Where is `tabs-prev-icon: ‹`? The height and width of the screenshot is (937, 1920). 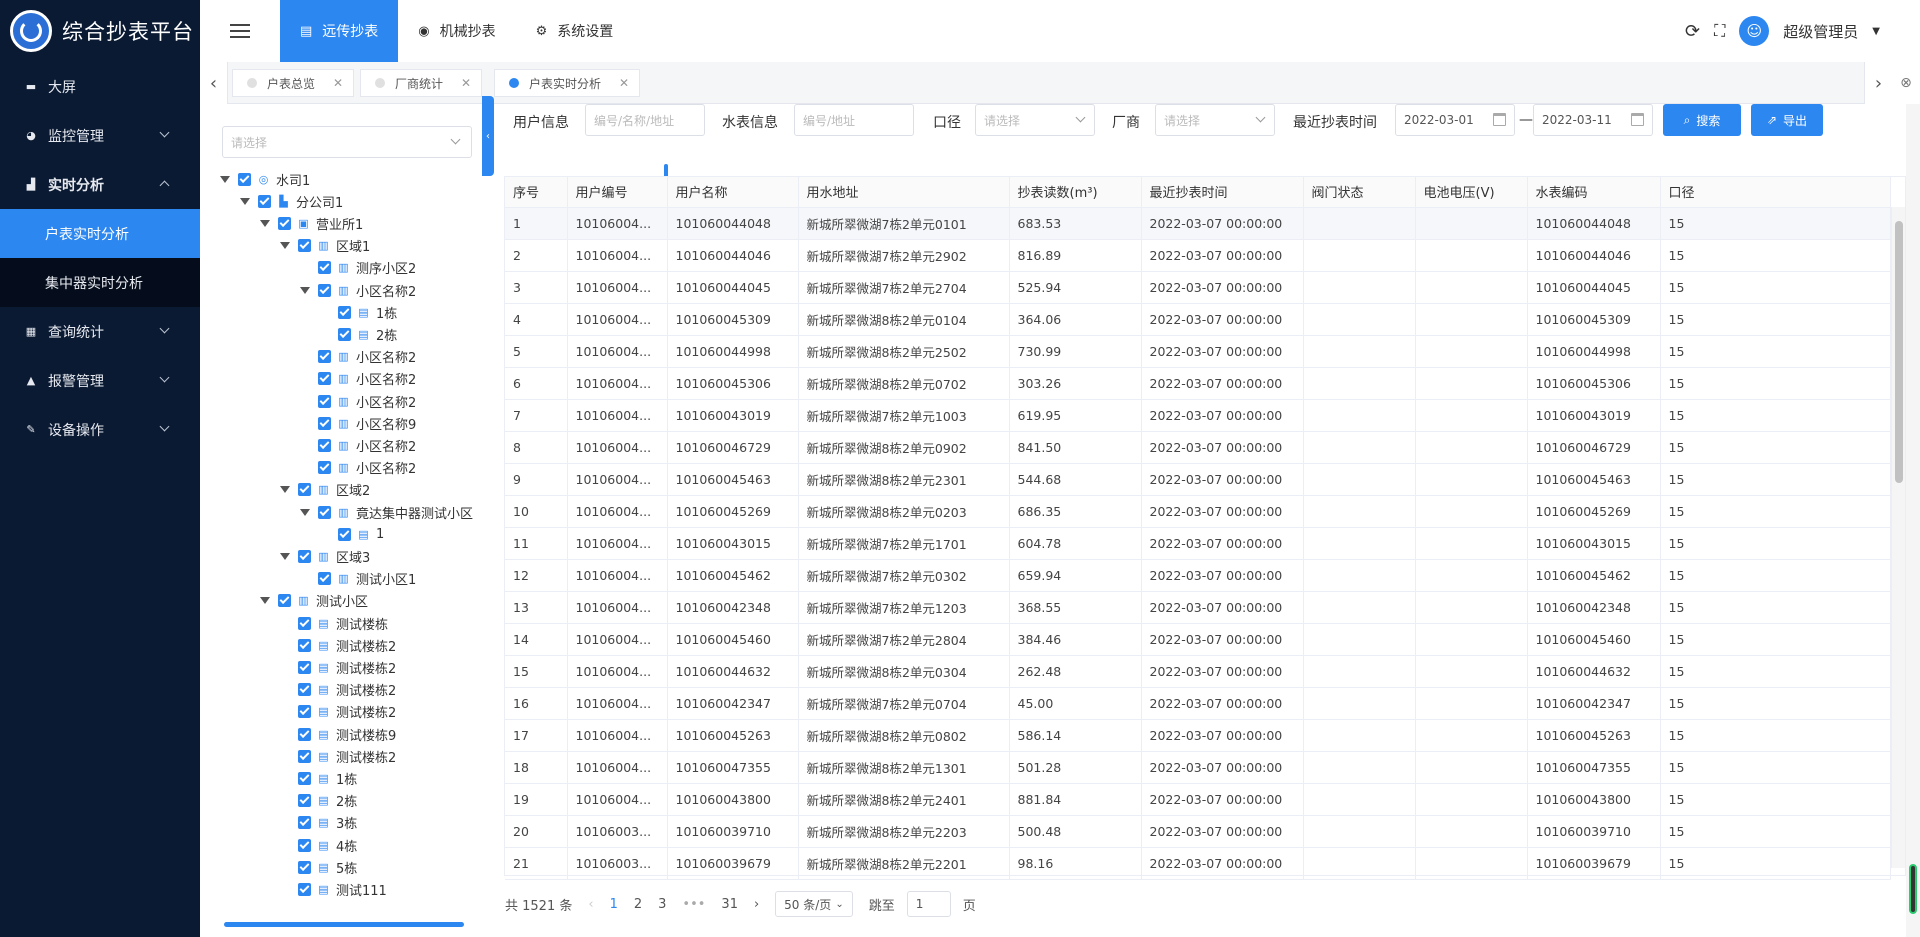 tabs-prev-icon: ‹ is located at coordinates (214, 83).